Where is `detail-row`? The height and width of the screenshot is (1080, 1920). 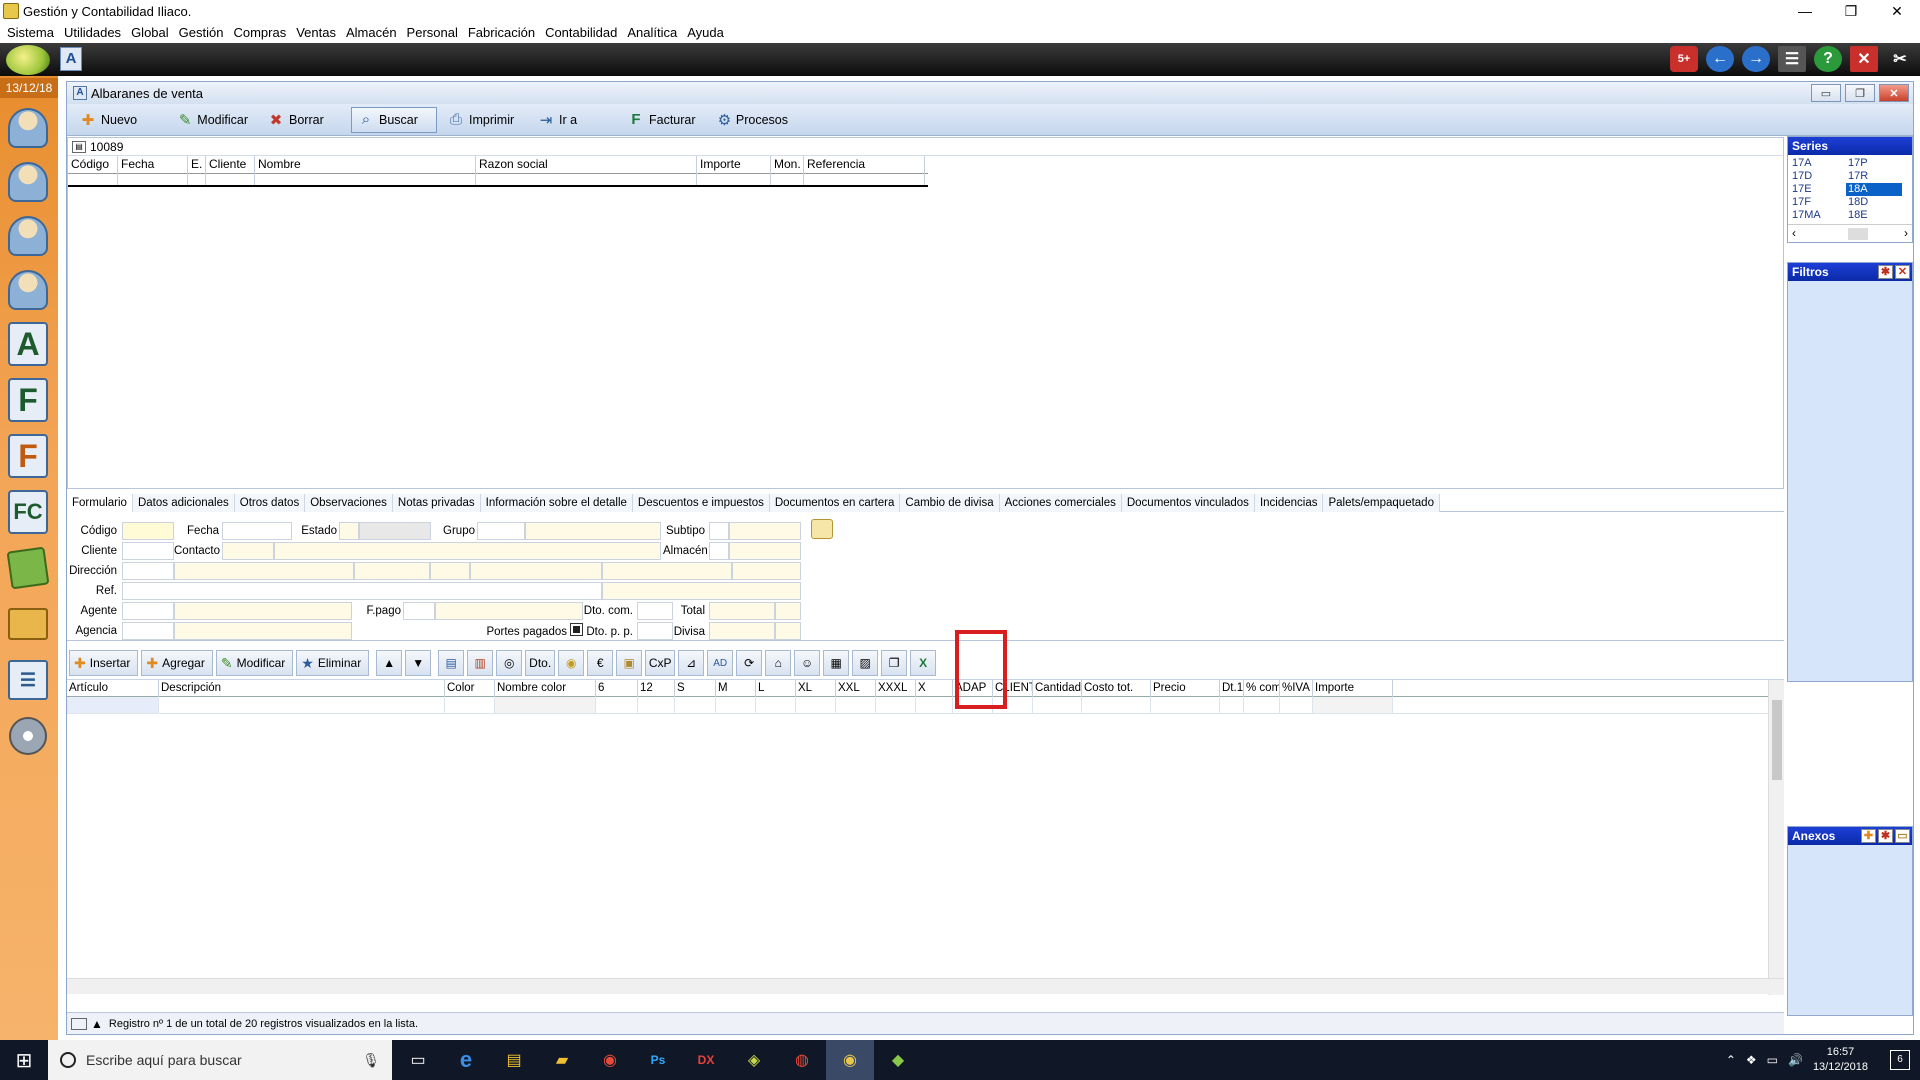 detail-row is located at coordinates (925, 705).